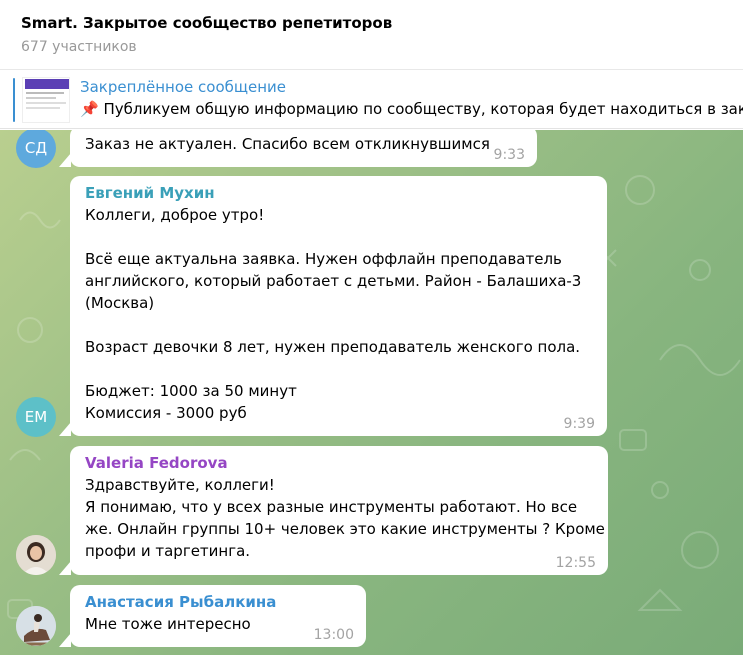 Image resolution: width=743 pixels, height=655 pixels. I want to click on avatar: ЕМ, so click(36, 417).